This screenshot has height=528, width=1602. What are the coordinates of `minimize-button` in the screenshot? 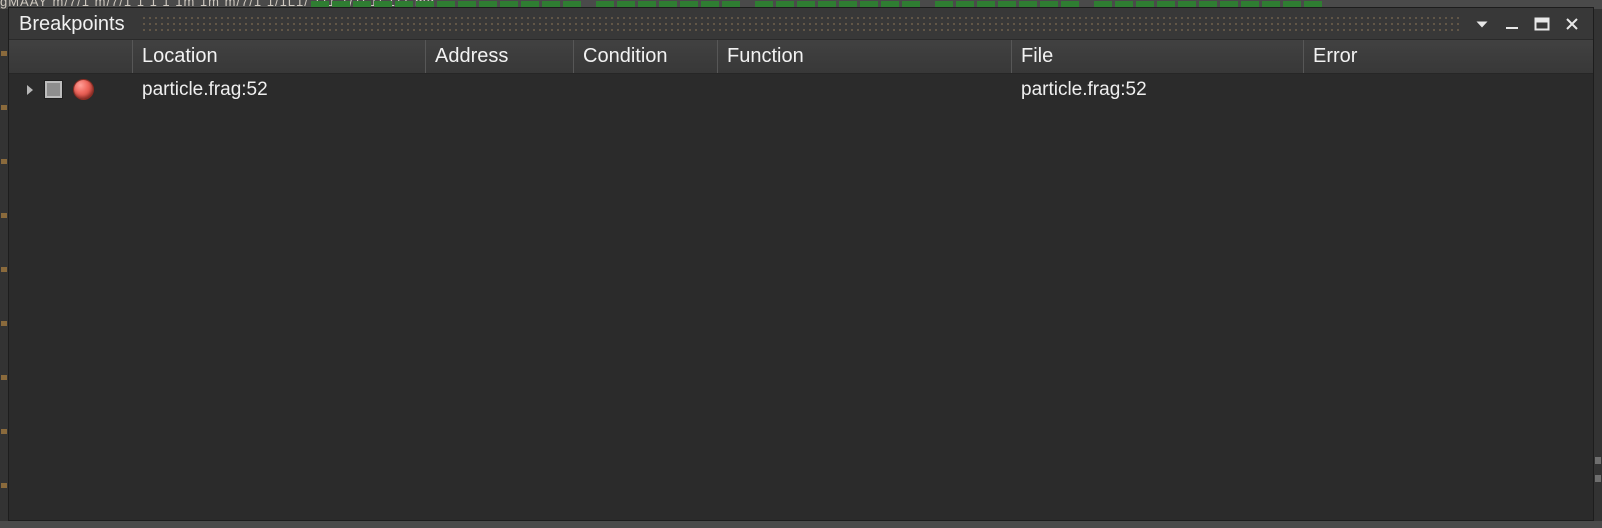 It's located at (1512, 24).